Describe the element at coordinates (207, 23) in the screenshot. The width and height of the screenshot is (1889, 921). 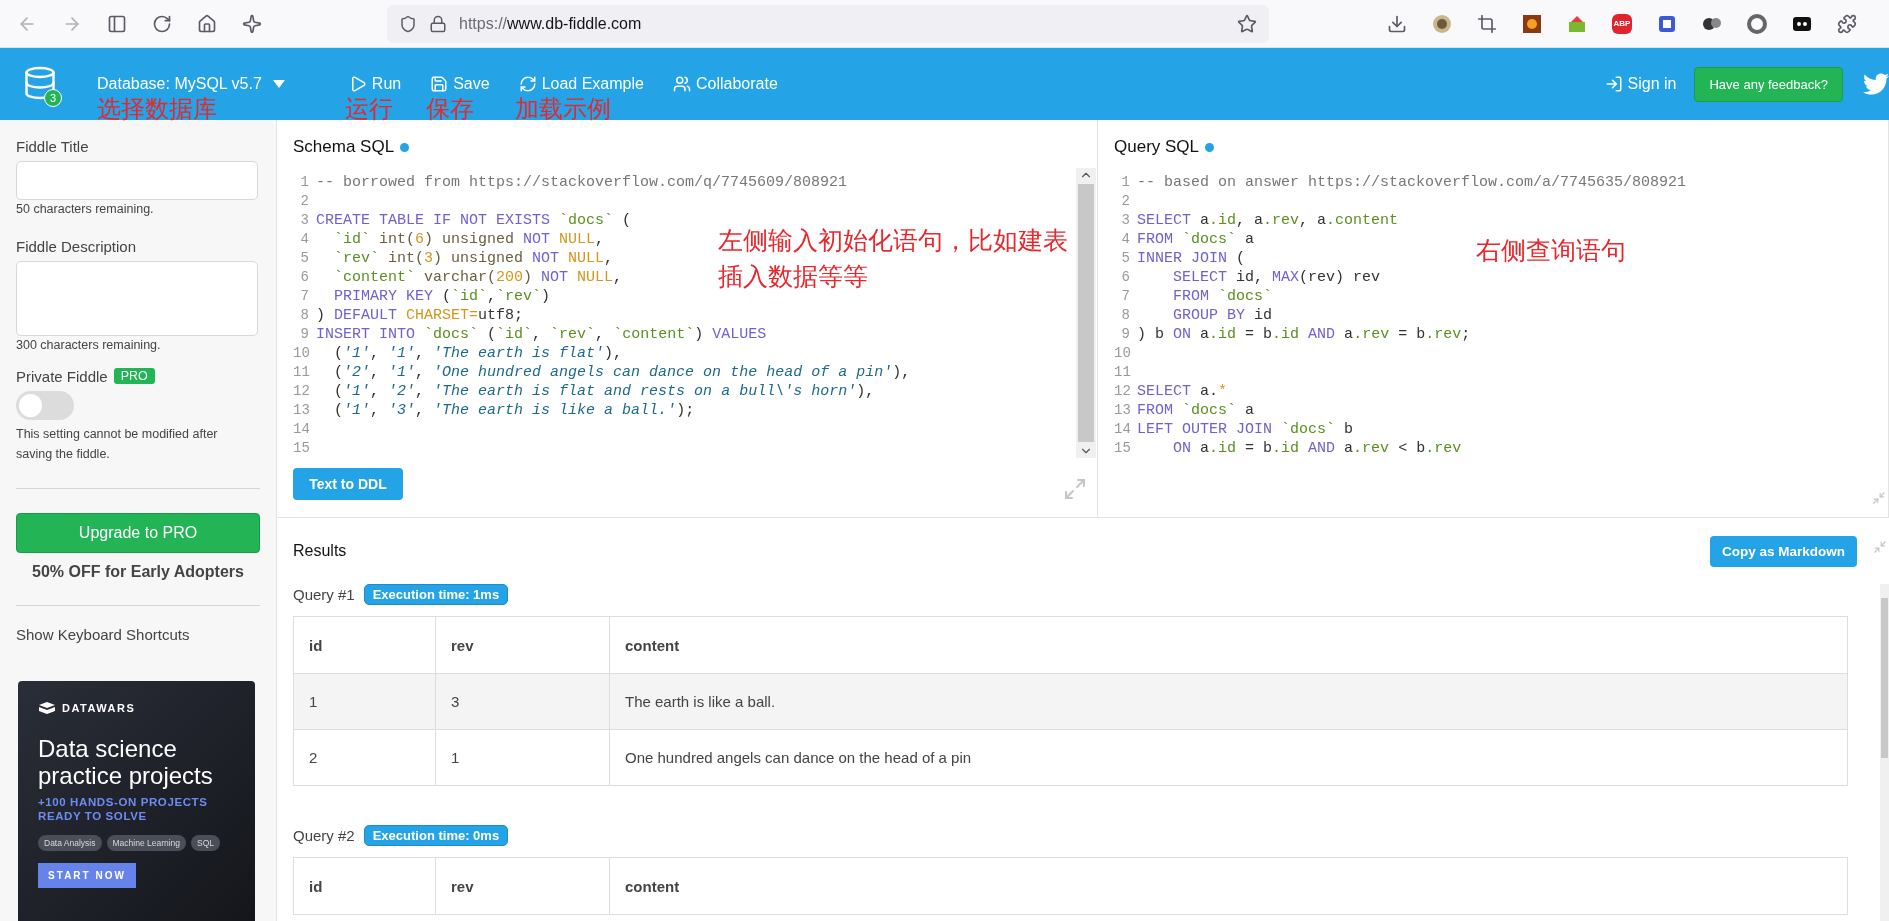
I see `home-icon` at that location.